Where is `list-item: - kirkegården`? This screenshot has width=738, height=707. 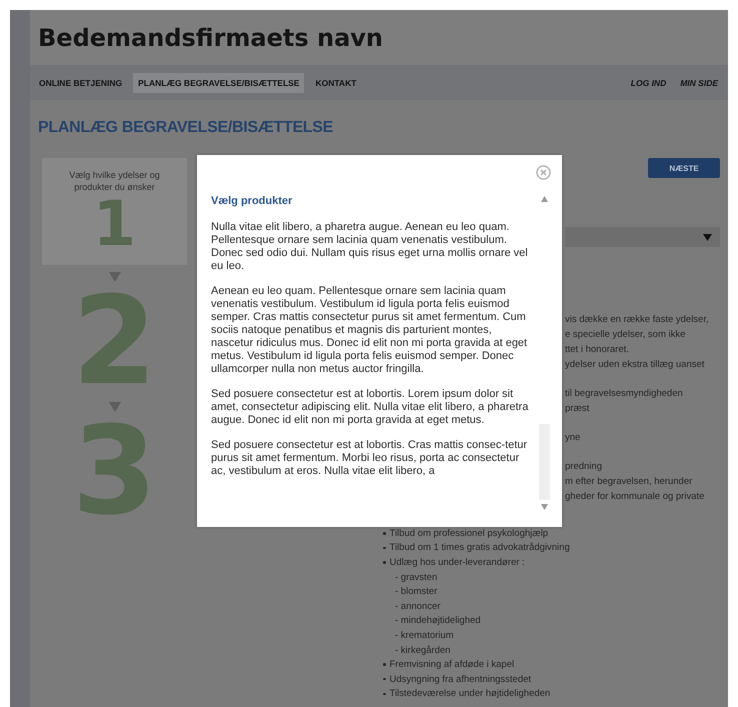
list-item: - kirkegården is located at coordinates (422, 650).